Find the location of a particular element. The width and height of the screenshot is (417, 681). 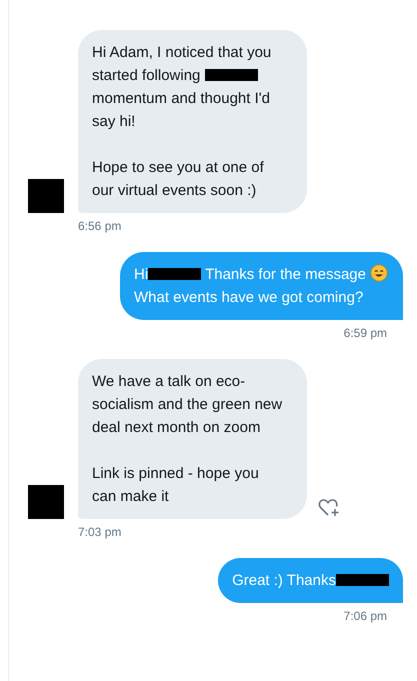

message-text: We have a talk on eco-socialism and the green new deal next month on zoom is located at coordinates (187, 405).